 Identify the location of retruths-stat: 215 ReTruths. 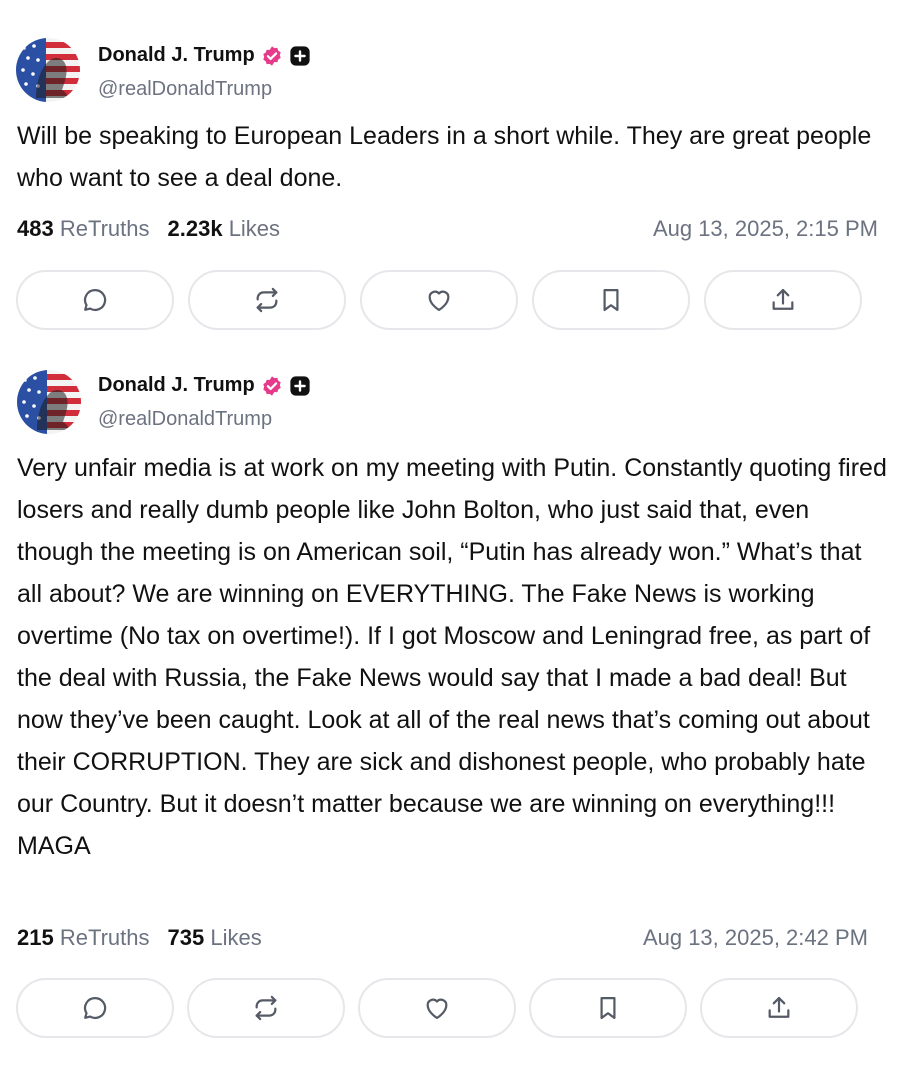
(83, 938).